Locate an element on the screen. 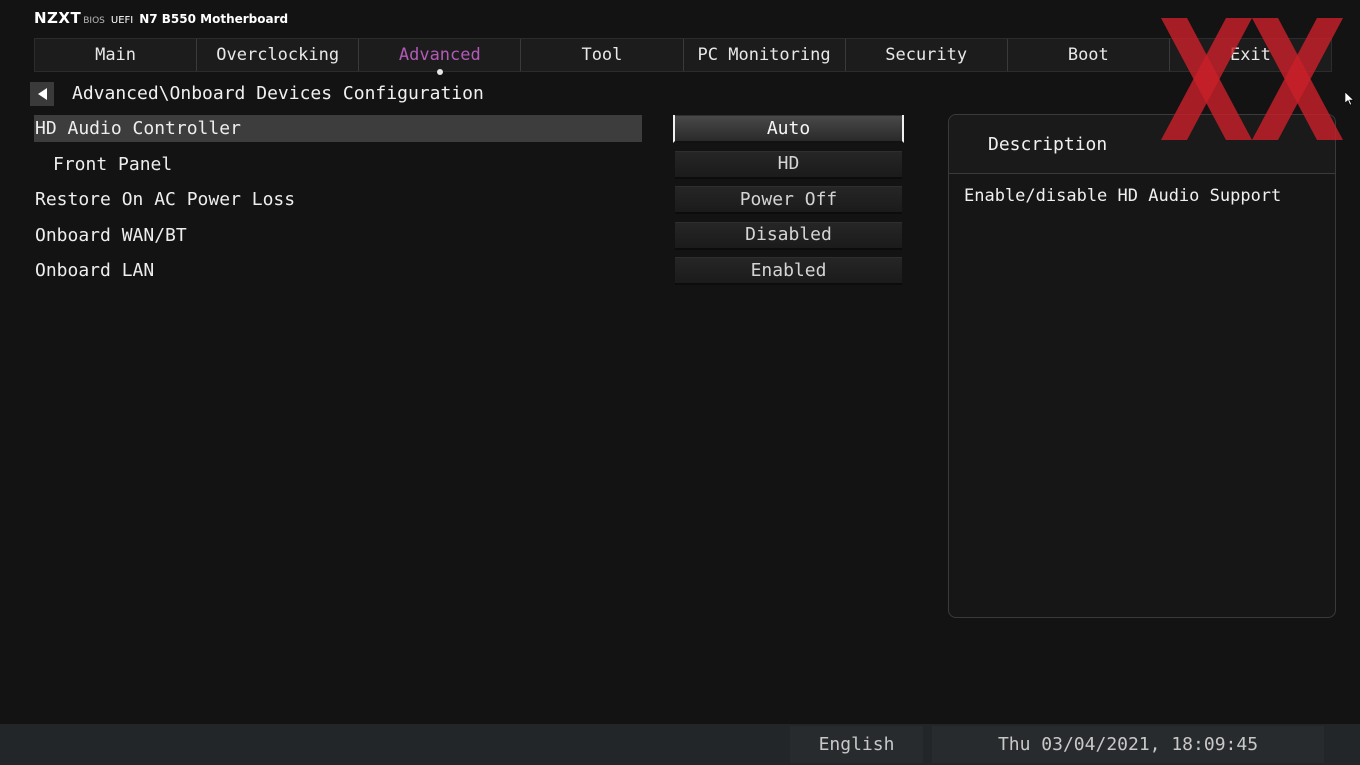 This screenshot has width=1360, height=765. hd-audio-controller-dropdown: Auto is located at coordinates (788, 129).